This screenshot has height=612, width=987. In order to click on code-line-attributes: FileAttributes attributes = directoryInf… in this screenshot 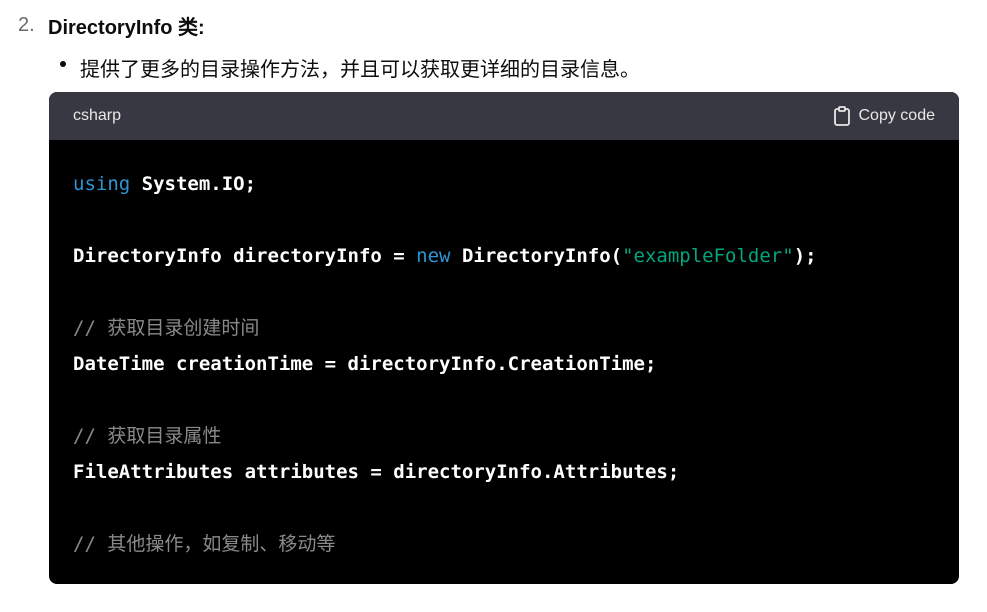, I will do `click(504, 472)`.